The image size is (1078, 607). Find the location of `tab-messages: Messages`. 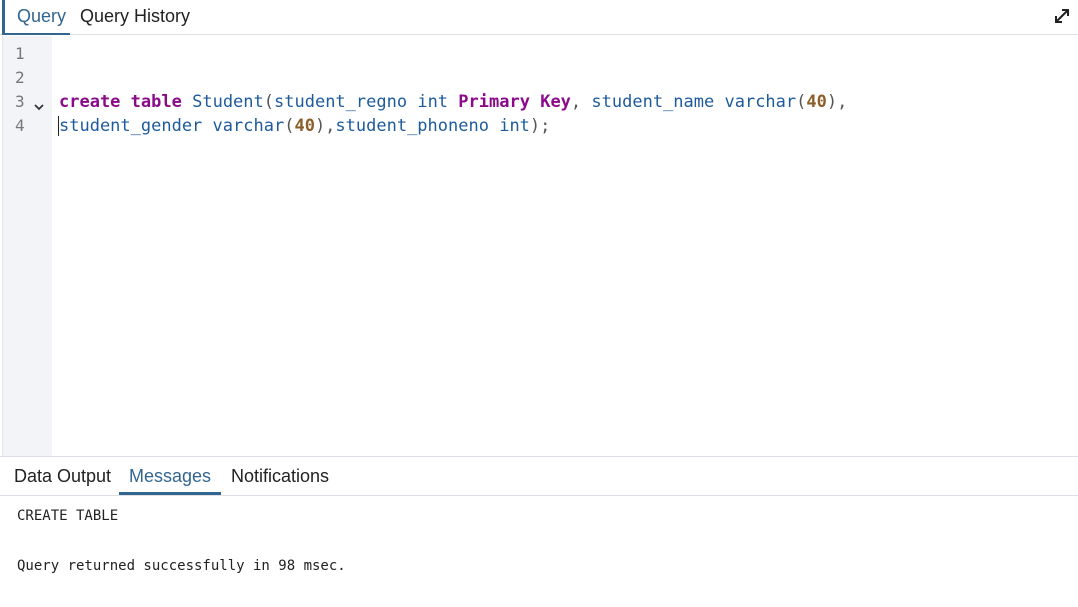

tab-messages: Messages is located at coordinates (170, 476).